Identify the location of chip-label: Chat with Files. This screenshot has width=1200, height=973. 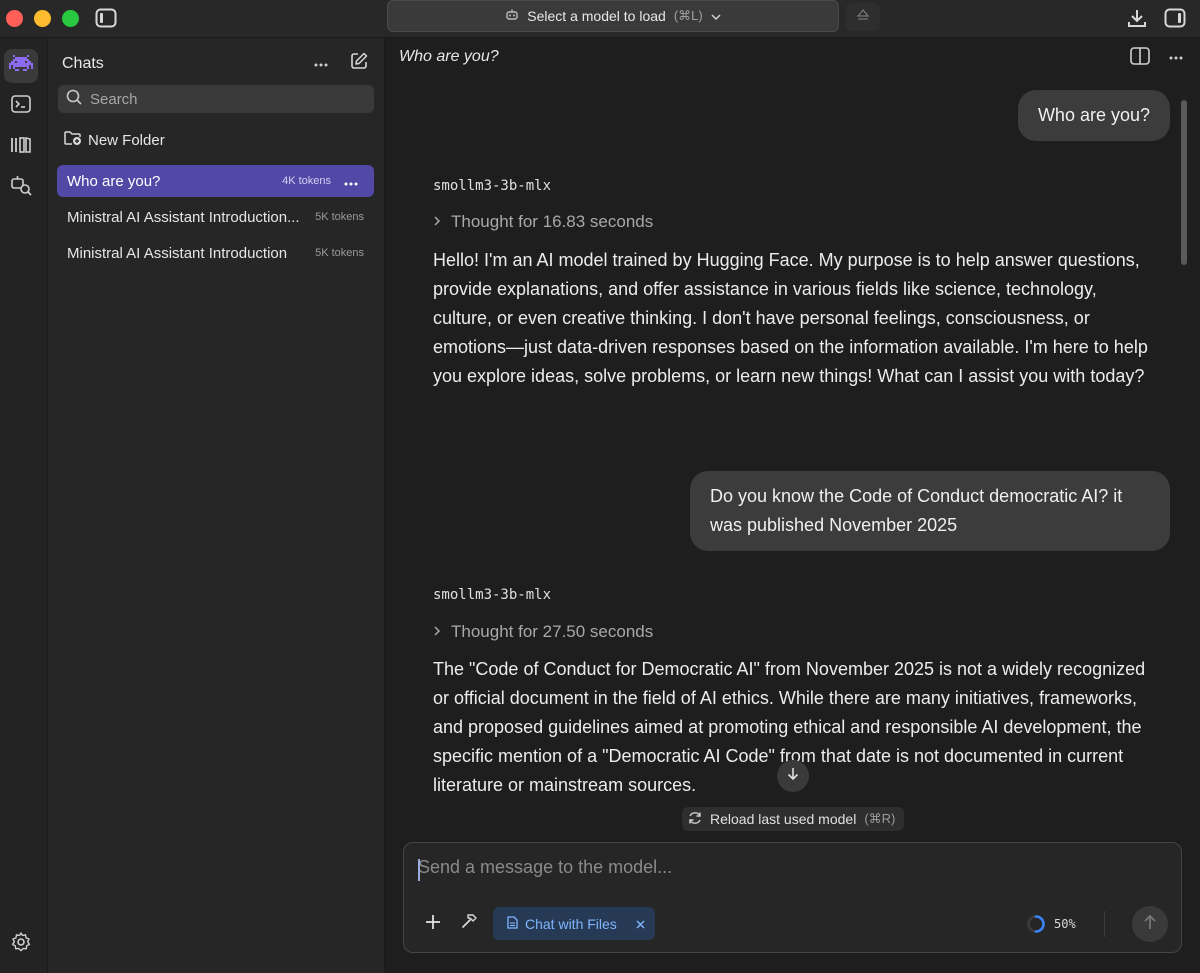
(571, 923).